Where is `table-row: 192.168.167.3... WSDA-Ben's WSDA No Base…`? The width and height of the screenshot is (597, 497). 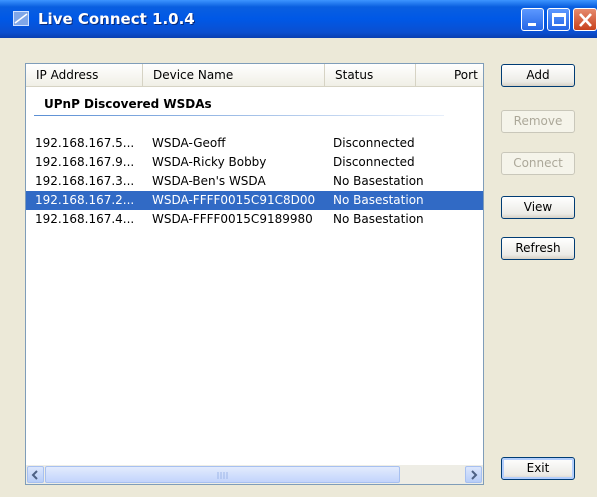
table-row: 192.168.167.3... WSDA-Ben's WSDA No Base… is located at coordinates (254, 181).